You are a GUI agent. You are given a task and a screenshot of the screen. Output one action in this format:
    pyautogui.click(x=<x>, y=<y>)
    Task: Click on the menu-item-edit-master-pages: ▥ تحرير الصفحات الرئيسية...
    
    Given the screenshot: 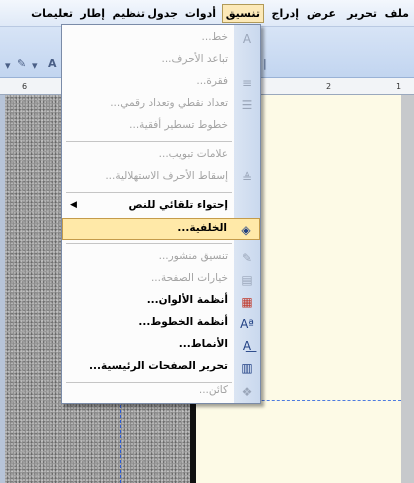 What is the action you would take?
    pyautogui.click(x=161, y=368)
    